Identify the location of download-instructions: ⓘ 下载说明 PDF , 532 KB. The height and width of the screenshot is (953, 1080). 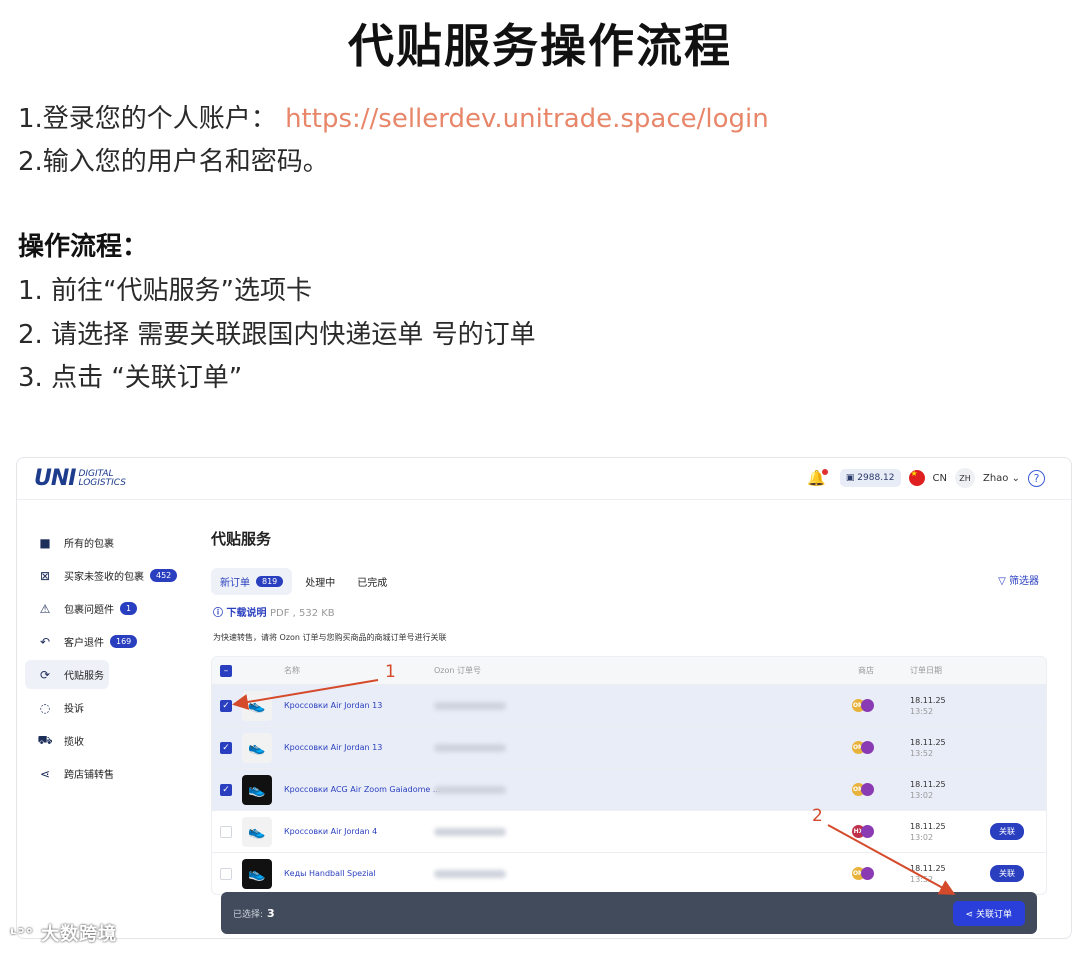
(274, 611).